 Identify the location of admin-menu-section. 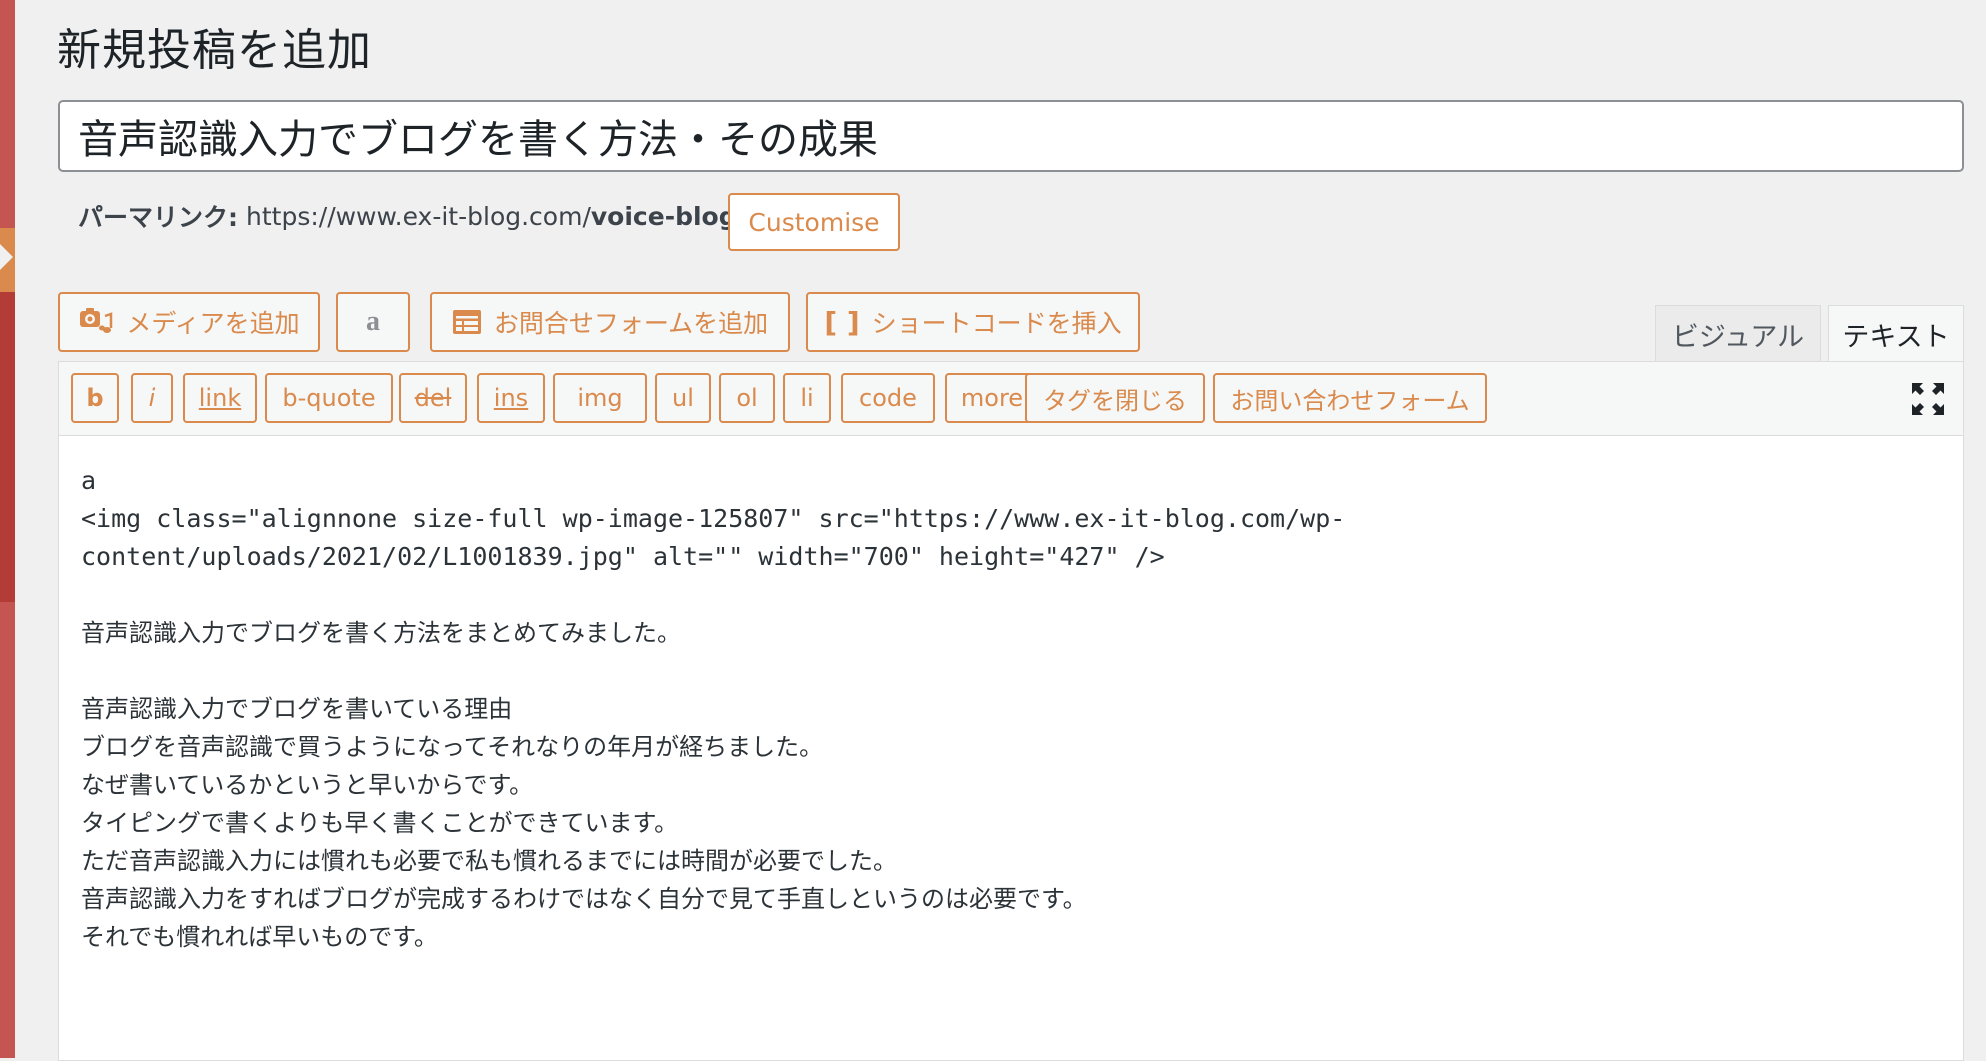
(7, 446).